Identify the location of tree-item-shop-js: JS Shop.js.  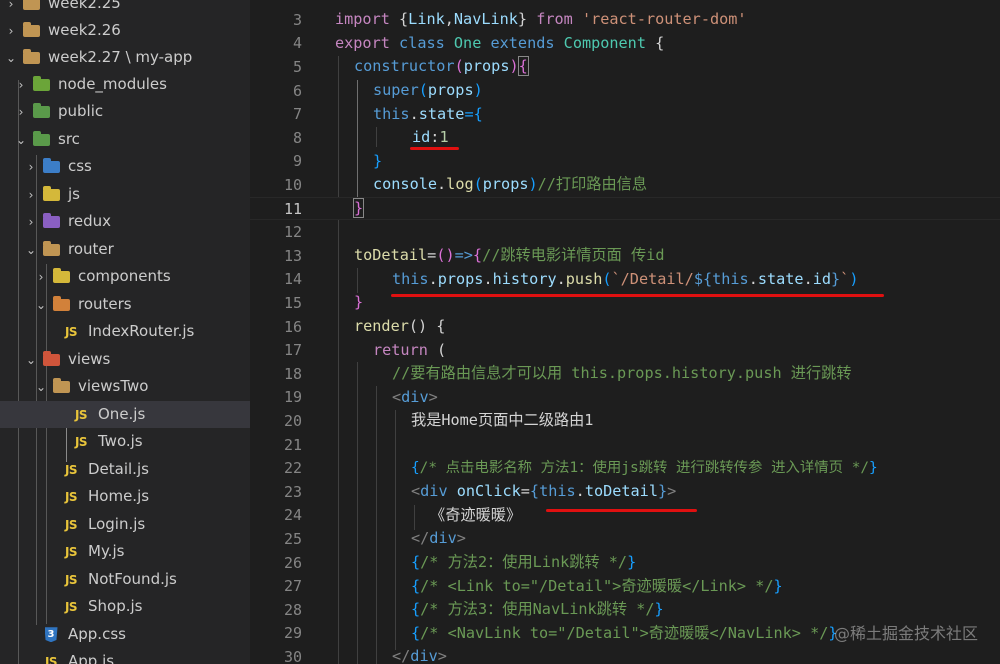
(125, 606).